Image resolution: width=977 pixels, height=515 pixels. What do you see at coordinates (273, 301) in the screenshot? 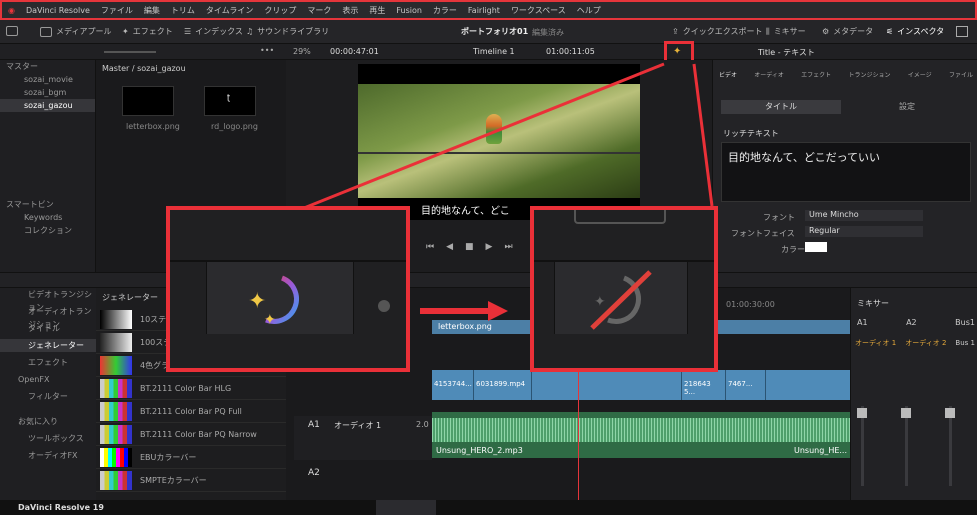
I see `ai-sparkle-icon: ✦ ✦` at bounding box center [273, 301].